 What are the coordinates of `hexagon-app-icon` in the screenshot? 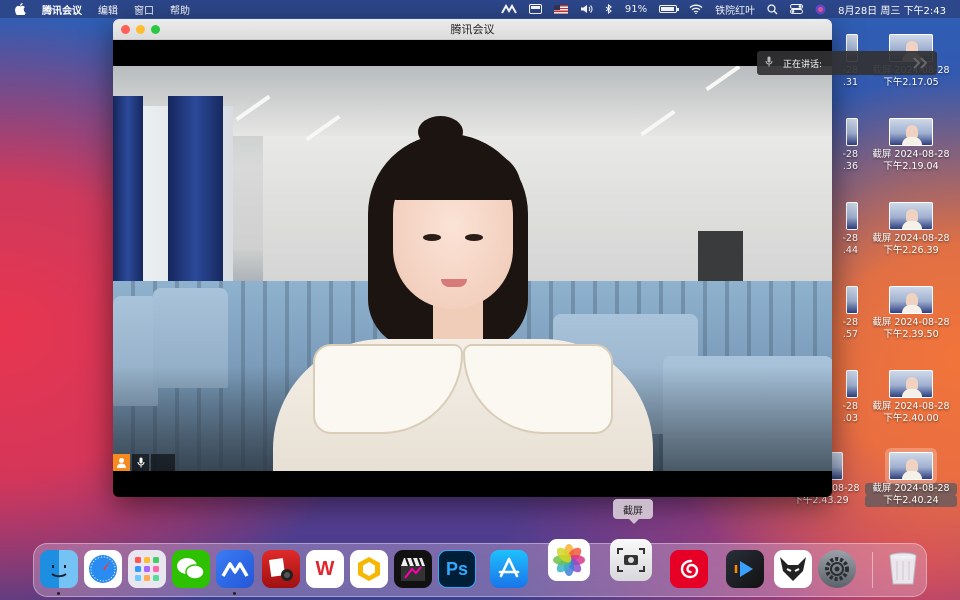 It's located at (369, 569).